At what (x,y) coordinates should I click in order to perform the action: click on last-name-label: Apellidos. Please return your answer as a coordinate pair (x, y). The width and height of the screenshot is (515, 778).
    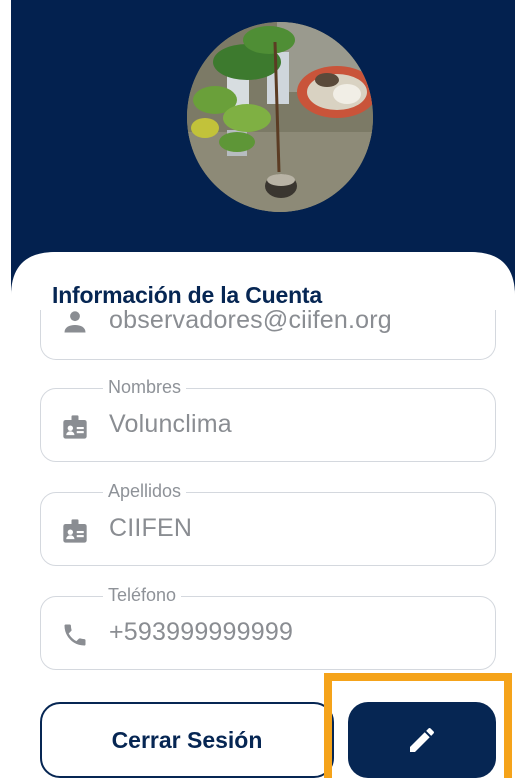
    Looking at the image, I should click on (145, 491).